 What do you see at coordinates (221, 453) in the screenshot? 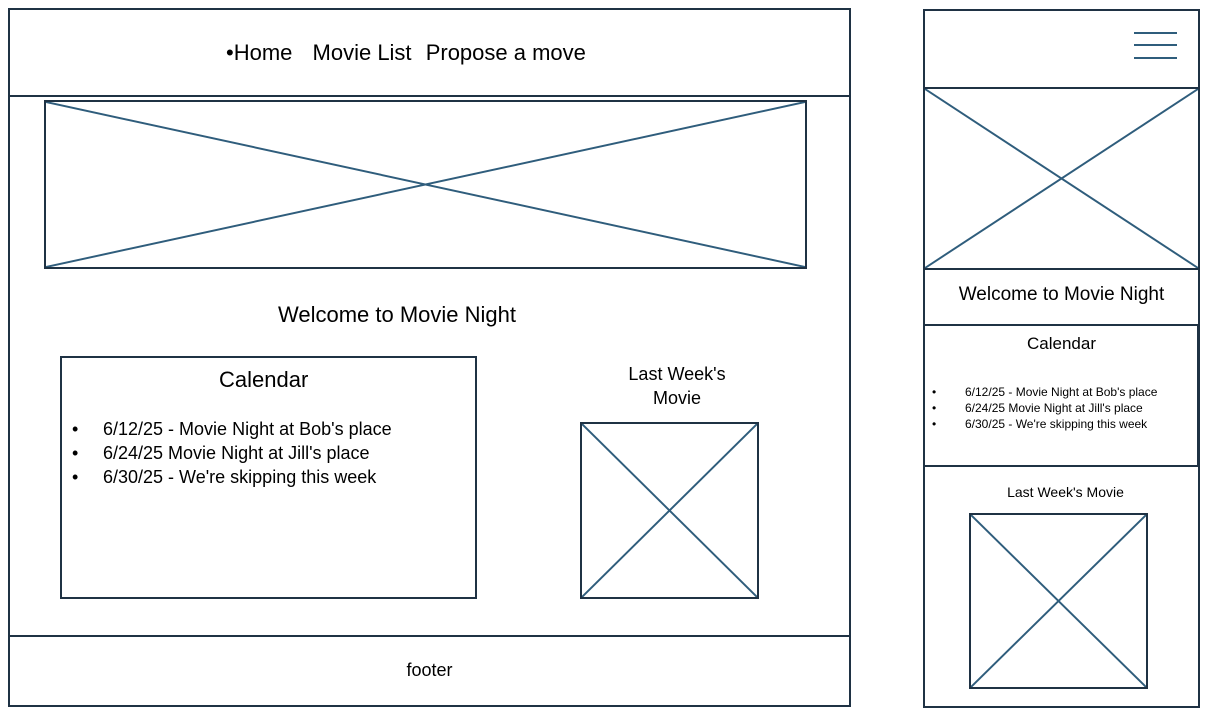
I see `desktop-calendar-item: • 6/24/25 Movie Night at Jill's place` at bounding box center [221, 453].